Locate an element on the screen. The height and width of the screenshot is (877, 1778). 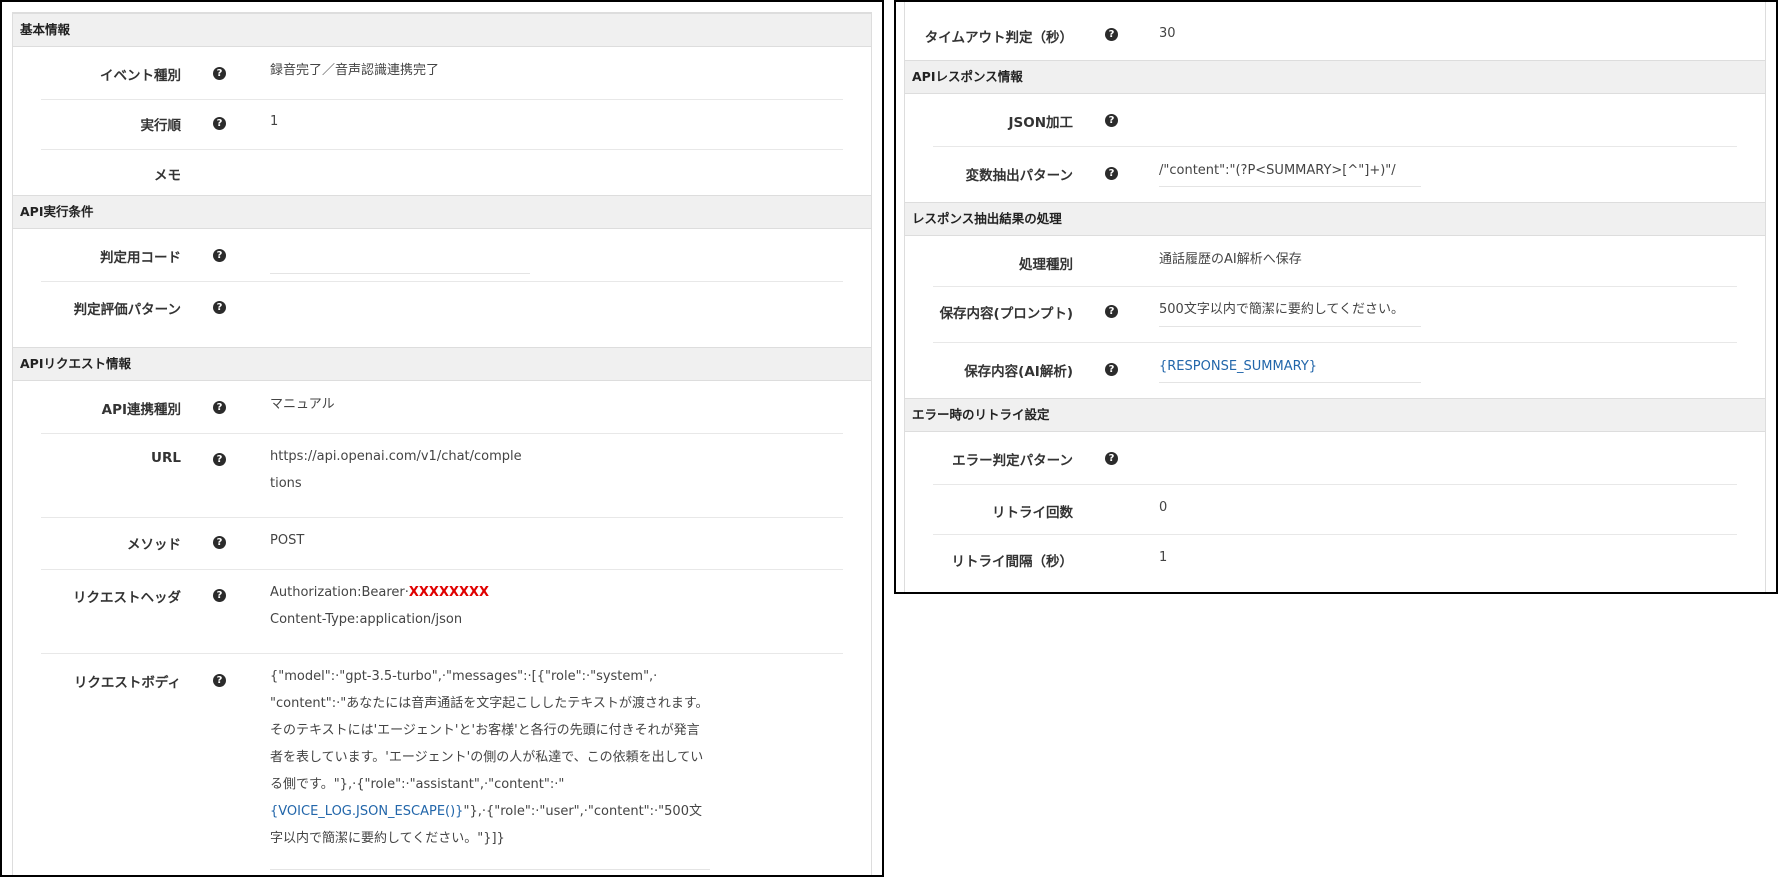
retry-count-label: リトライ回数 is located at coordinates (1032, 513).